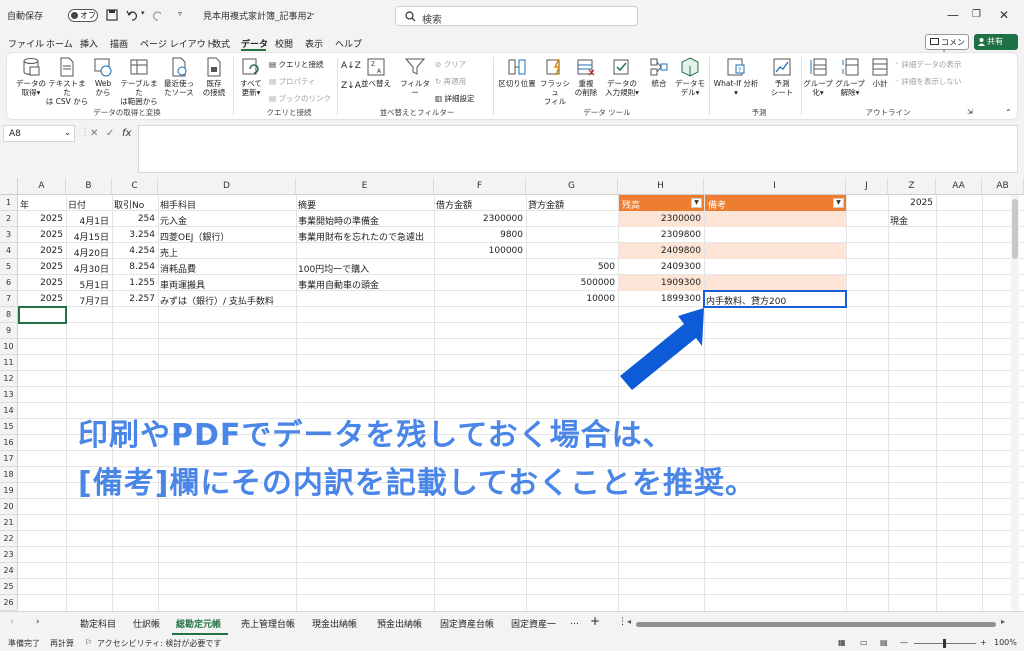 The image size is (1024, 651). Describe the element at coordinates (89, 186) in the screenshot. I see `column-header: B` at that location.